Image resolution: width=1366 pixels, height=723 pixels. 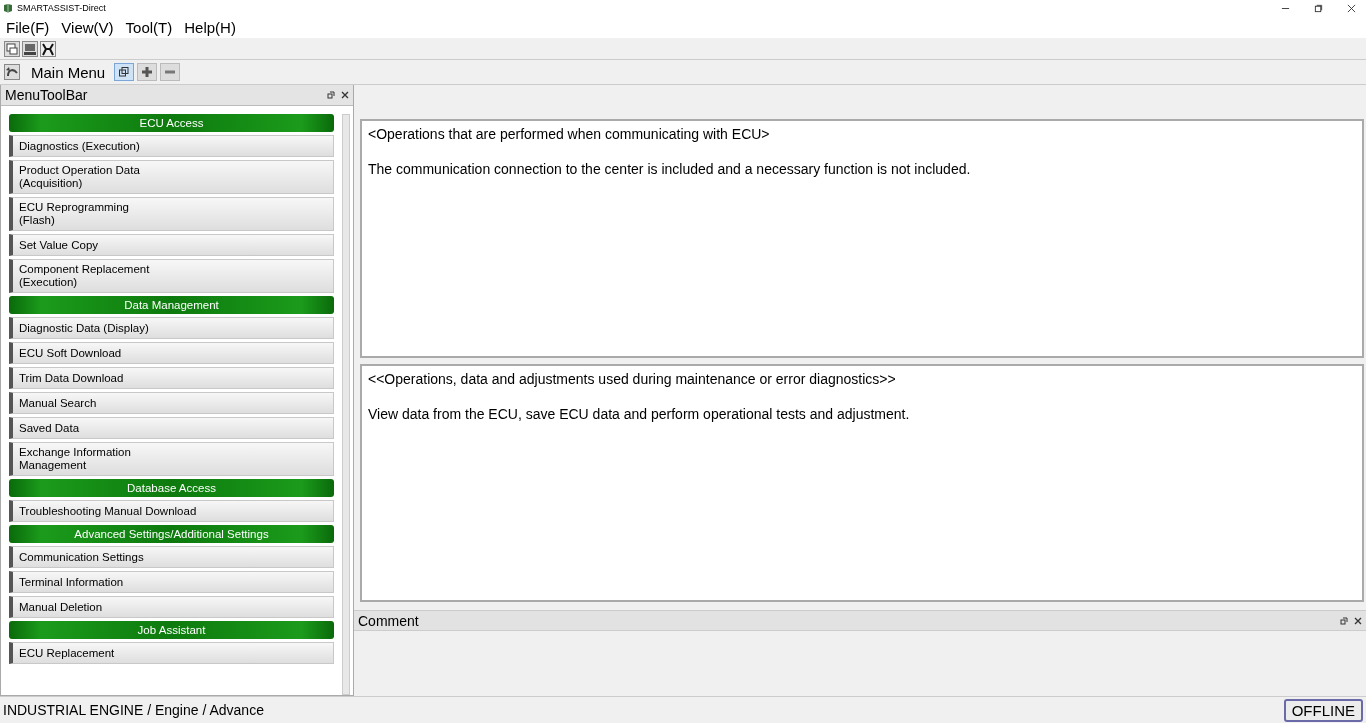 I want to click on section-header: Data Management, so click(x=171, y=305).